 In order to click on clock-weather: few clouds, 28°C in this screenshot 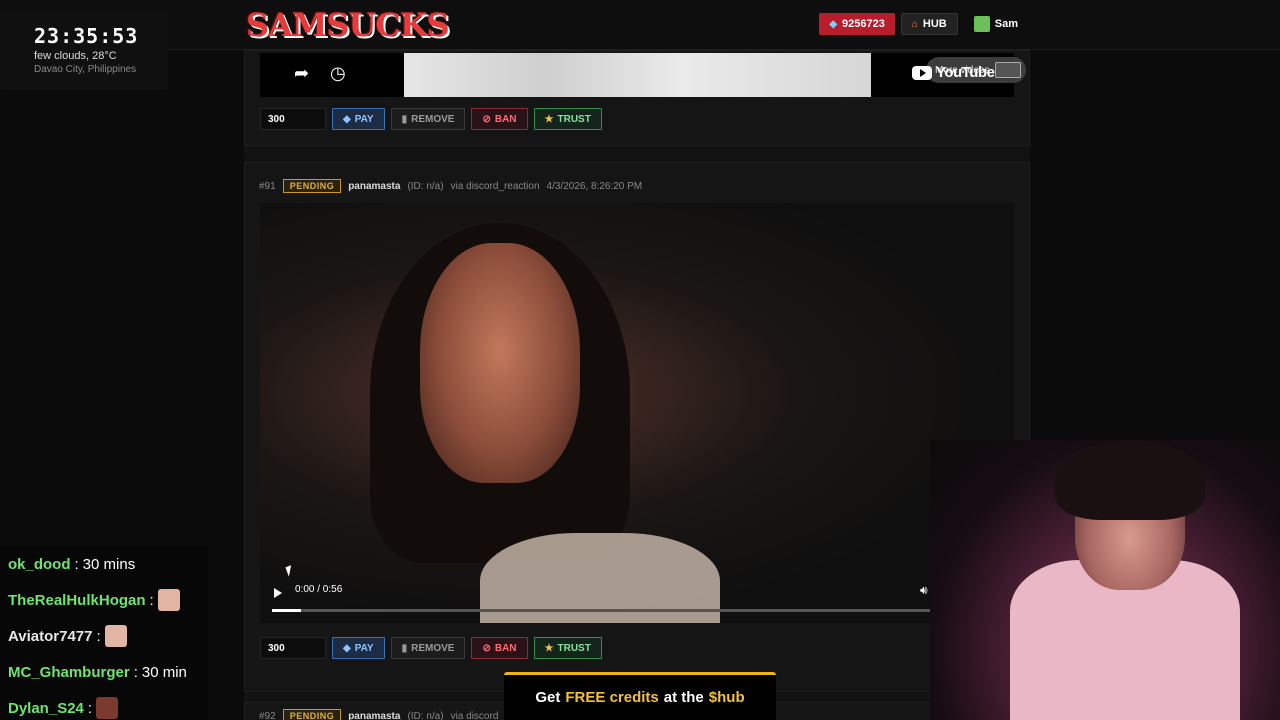, I will do `click(75, 56)`.